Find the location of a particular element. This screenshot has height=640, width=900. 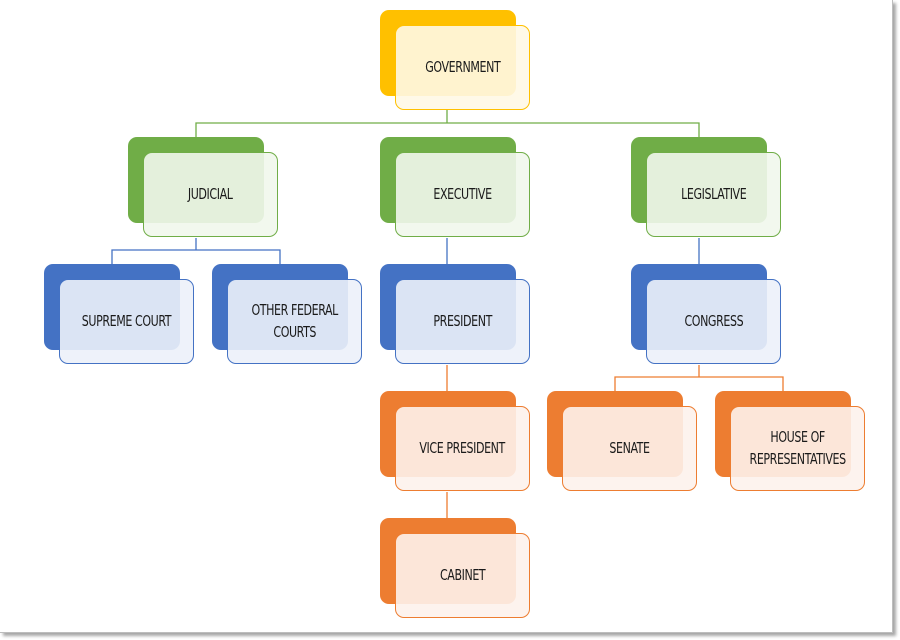

node-senate: Senate is located at coordinates (623, 442).